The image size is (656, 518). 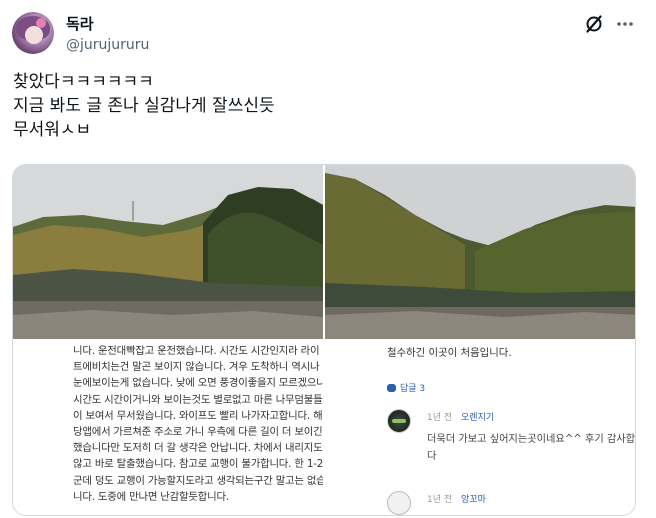 I want to click on comment-author: 앙꼬마, so click(x=473, y=500).